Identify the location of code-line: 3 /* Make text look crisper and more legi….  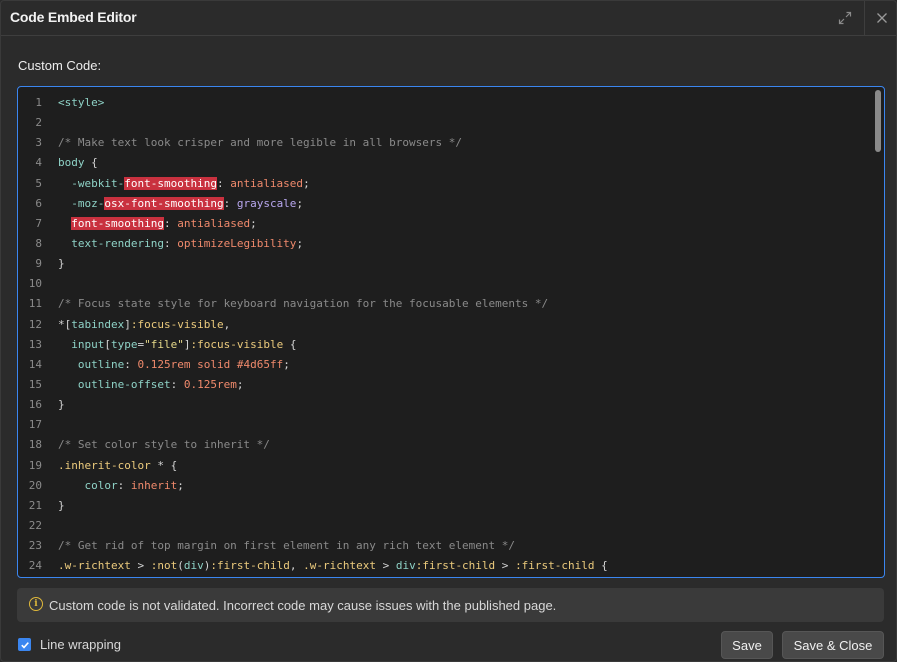
(451, 143).